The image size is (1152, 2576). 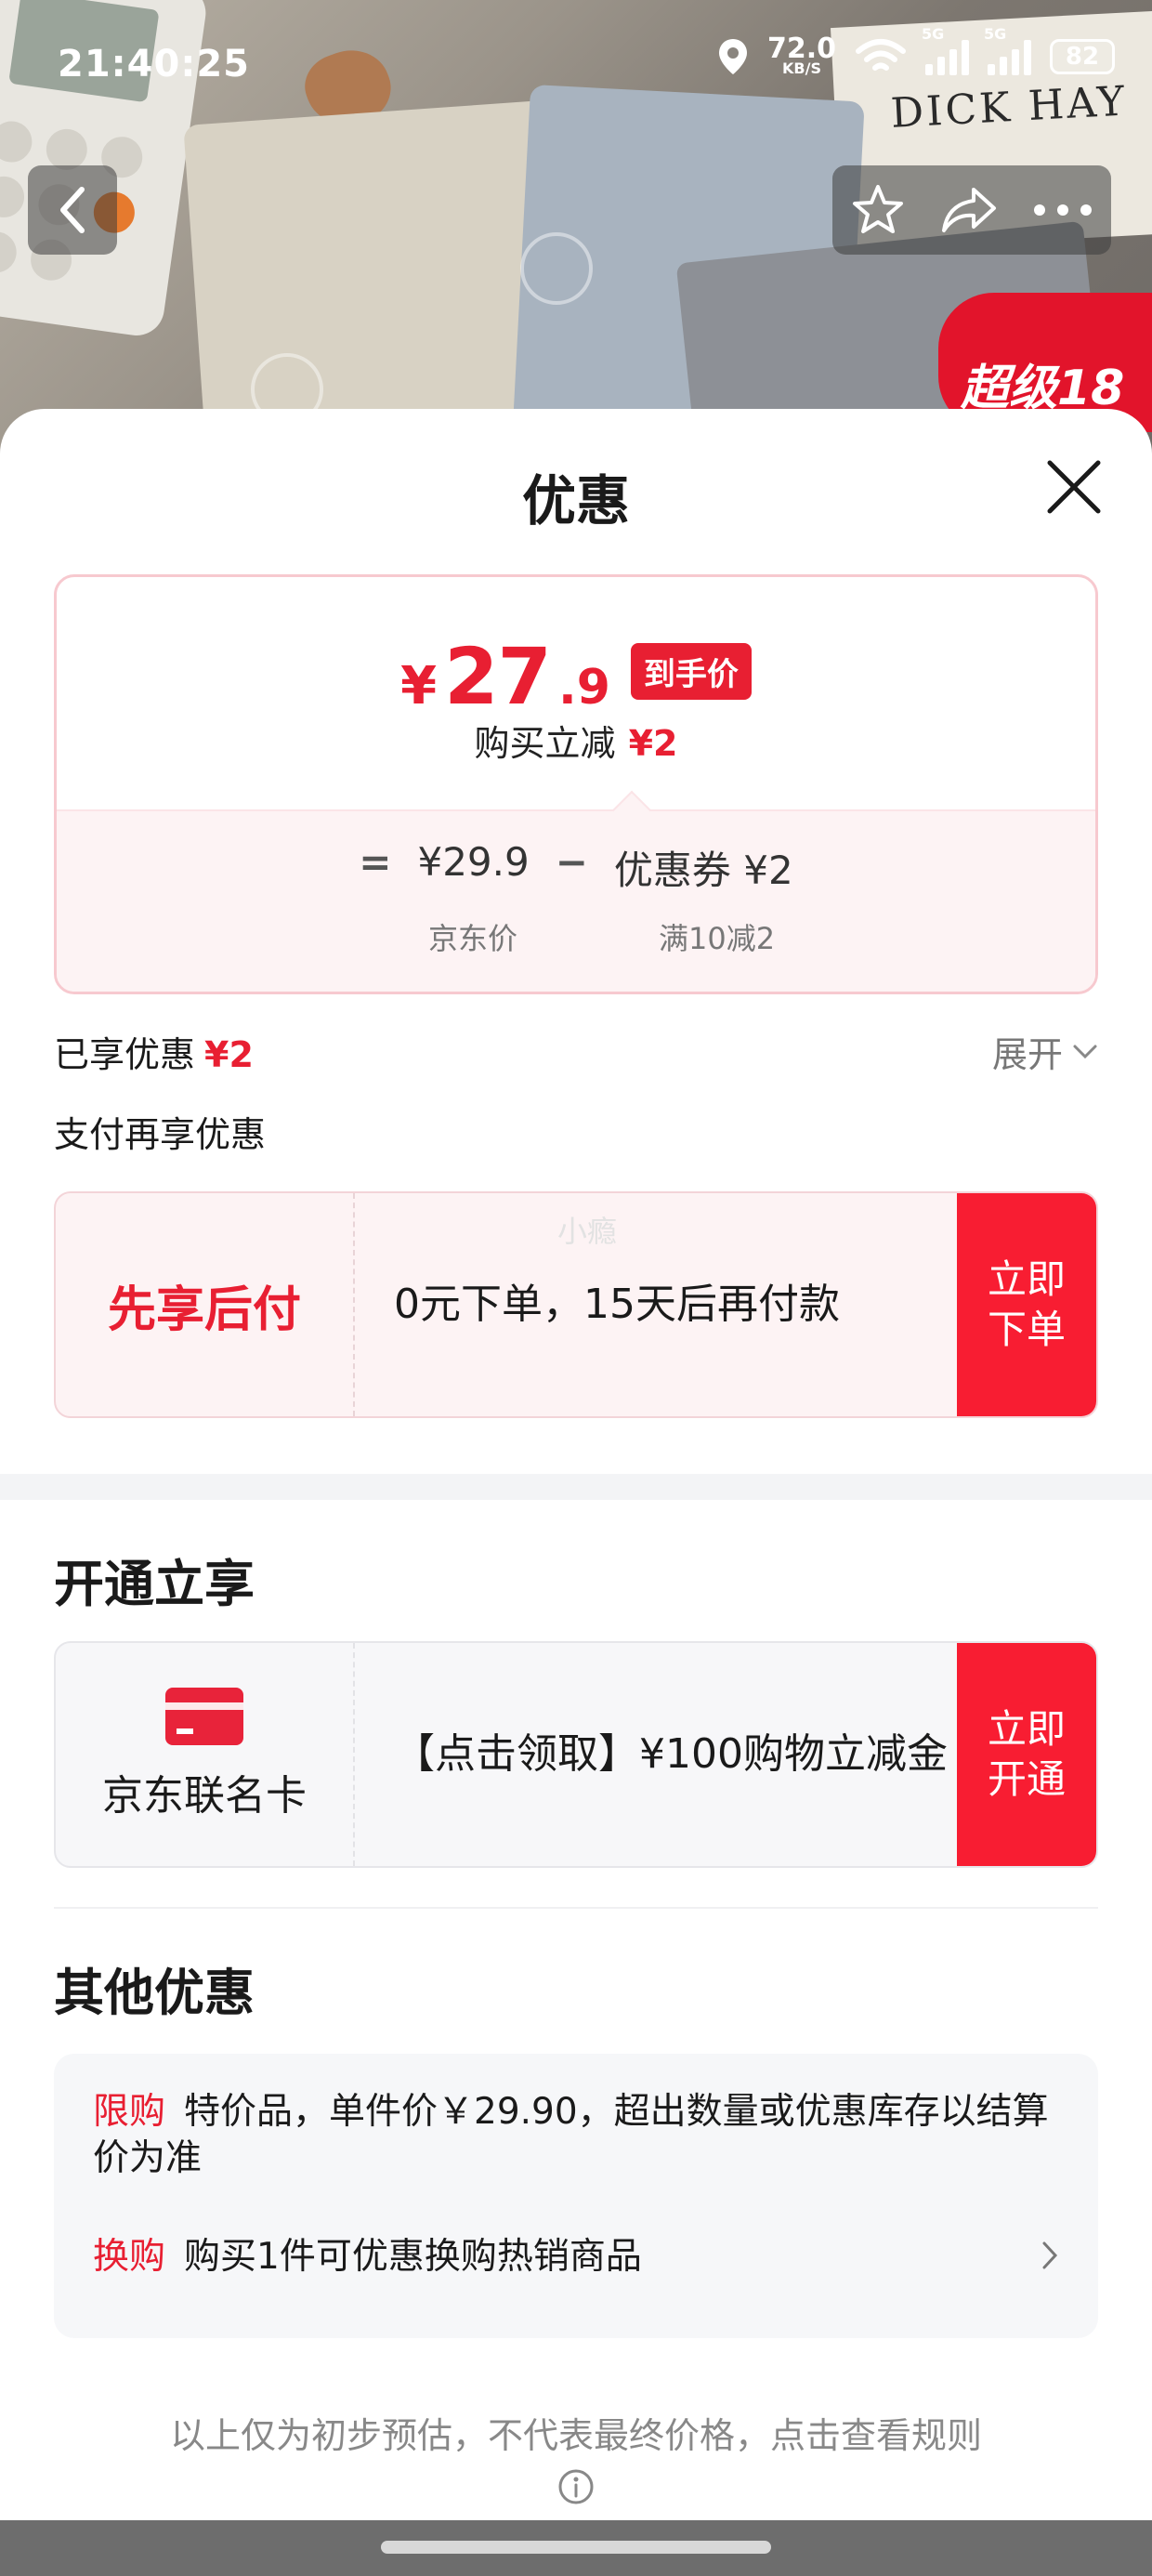 I want to click on network-speed: 72.0 KB/S, so click(x=801, y=55).